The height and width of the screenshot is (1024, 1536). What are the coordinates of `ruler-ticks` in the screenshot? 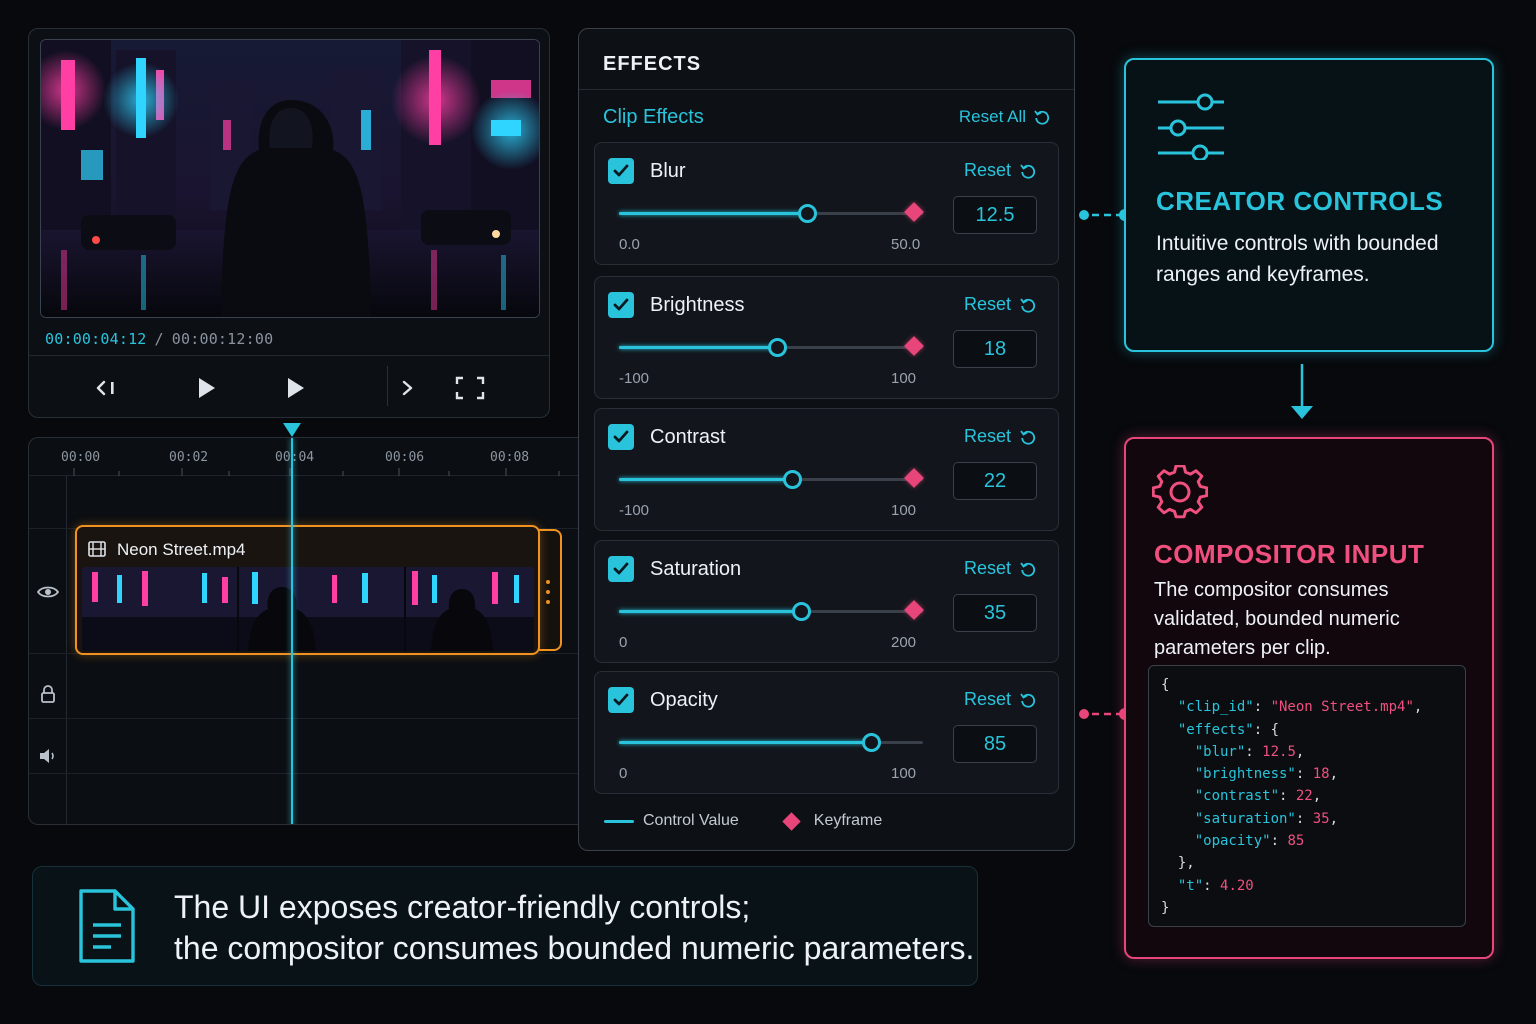 It's located at (316, 472).